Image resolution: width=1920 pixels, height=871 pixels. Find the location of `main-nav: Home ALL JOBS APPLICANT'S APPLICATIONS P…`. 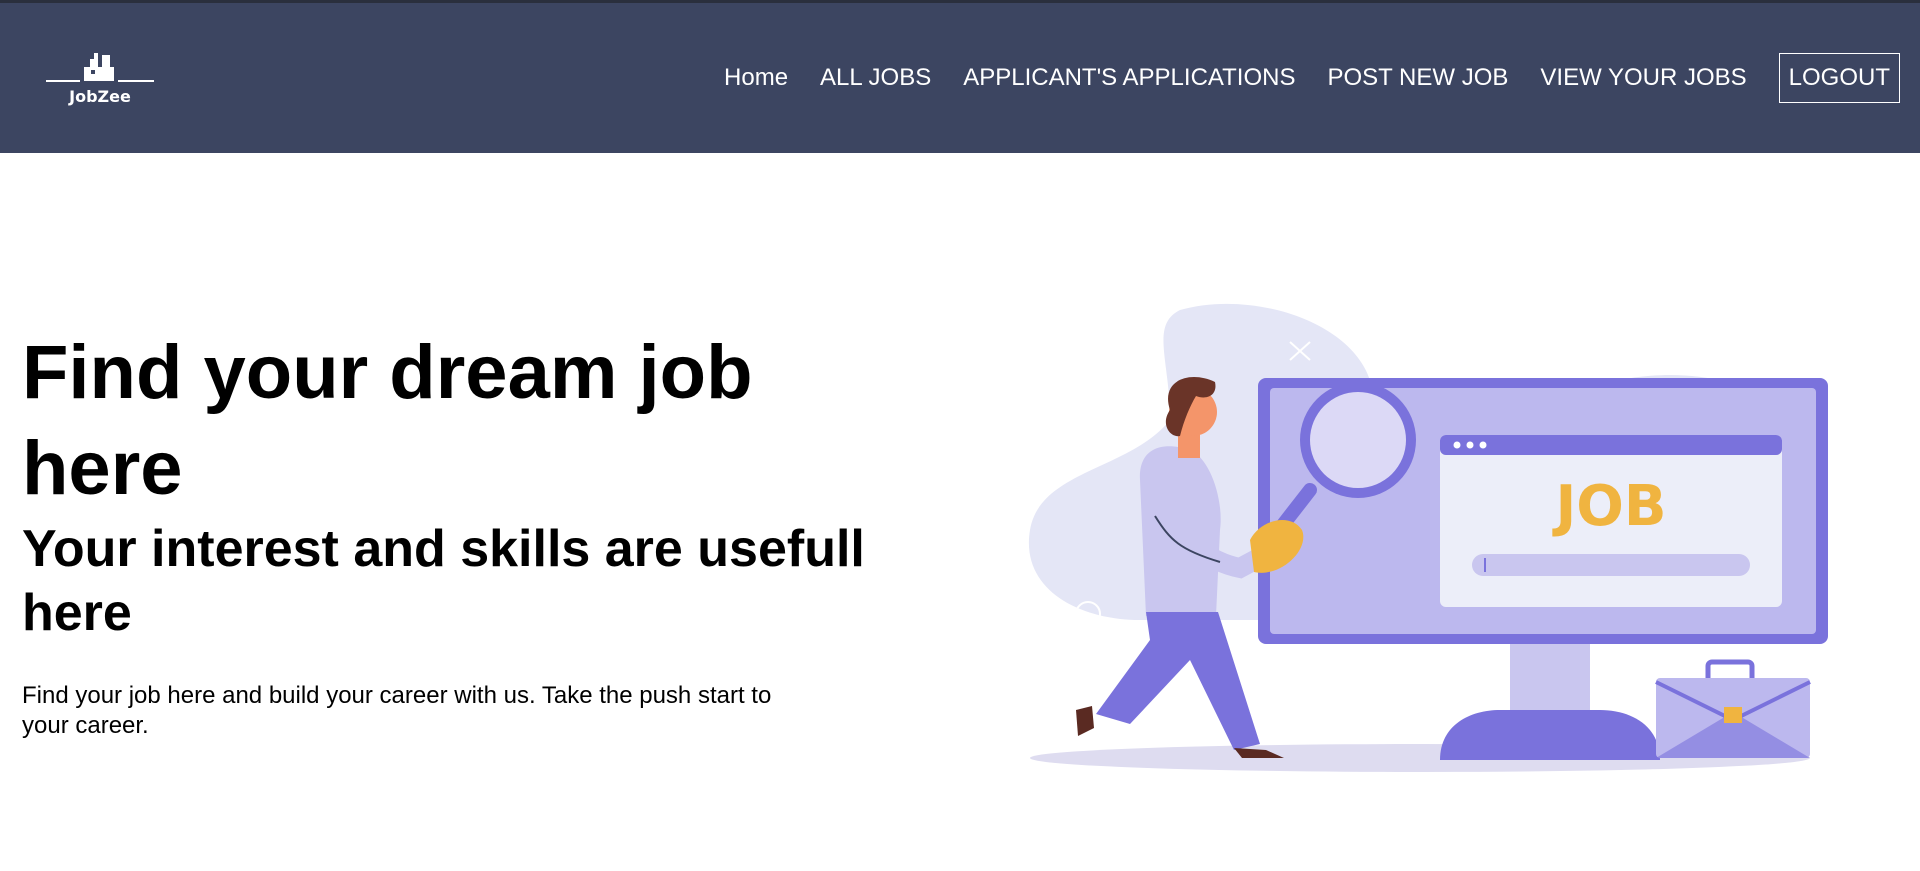

main-nav: Home ALL JOBS APPLICANT'S APPLICATIONS P… is located at coordinates (1296, 78).